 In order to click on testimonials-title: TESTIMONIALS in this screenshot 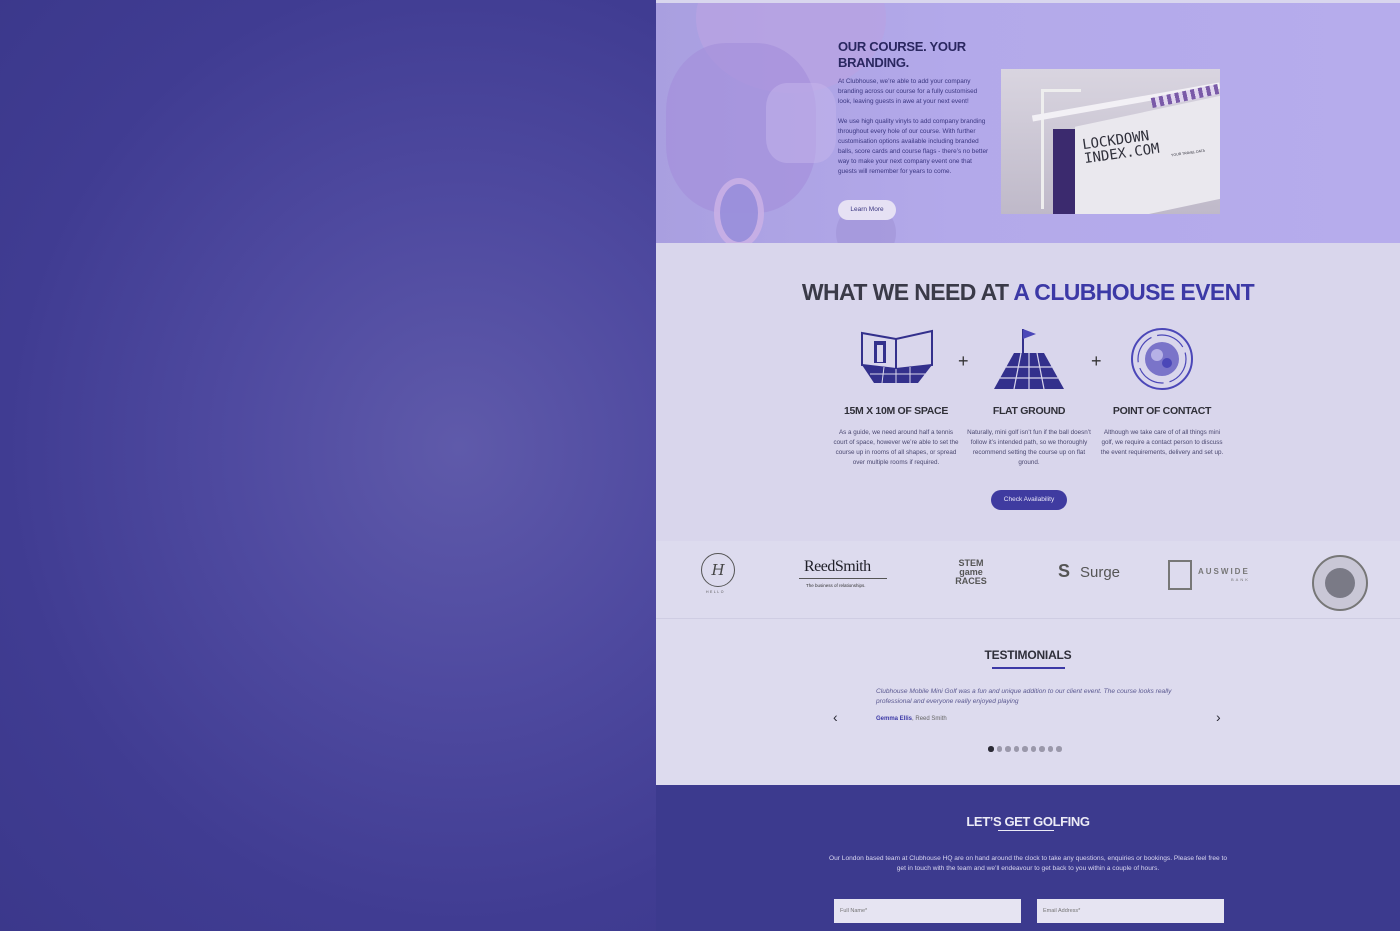, I will do `click(1028, 655)`.